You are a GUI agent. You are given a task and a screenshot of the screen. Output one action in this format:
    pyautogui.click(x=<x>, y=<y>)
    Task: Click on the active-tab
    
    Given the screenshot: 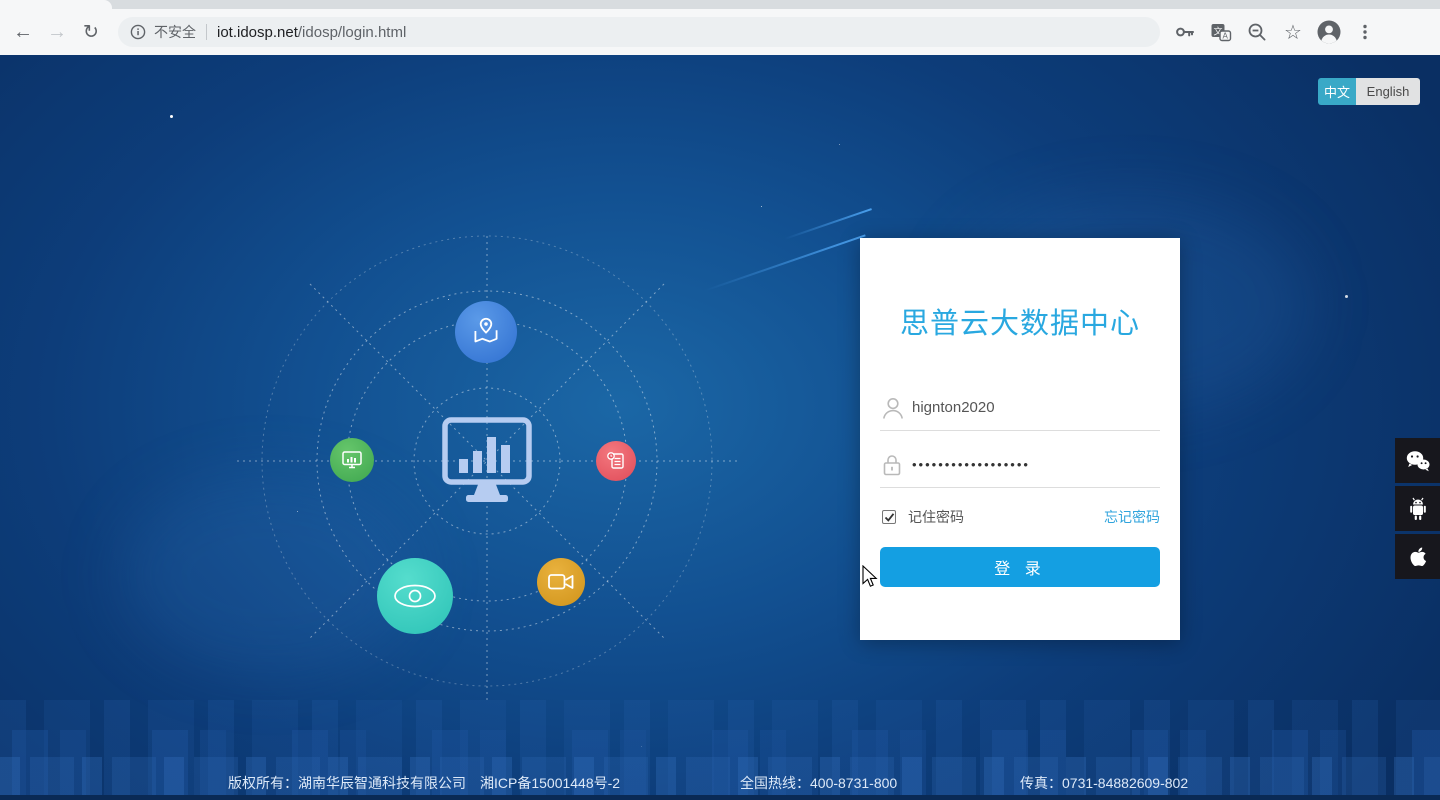 What is the action you would take?
    pyautogui.click(x=56, y=4)
    